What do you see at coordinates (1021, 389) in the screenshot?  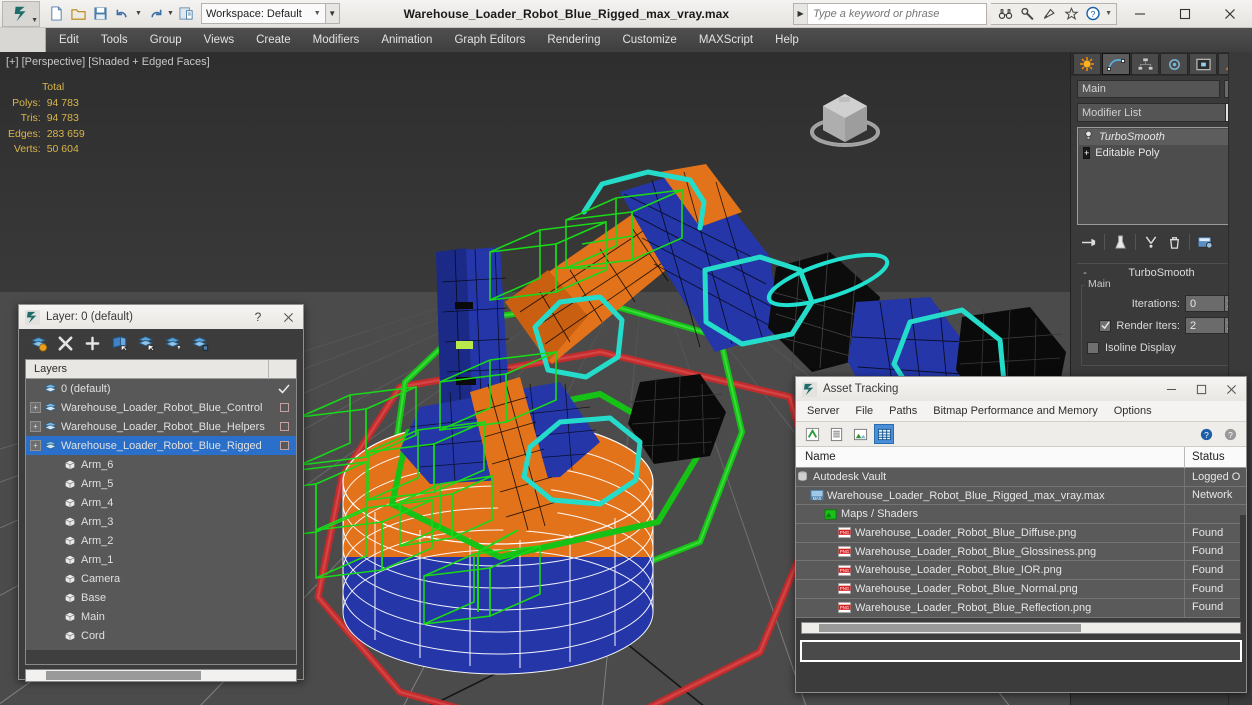 I see `asset-dialog-title-bar: Asset Tracking` at bounding box center [1021, 389].